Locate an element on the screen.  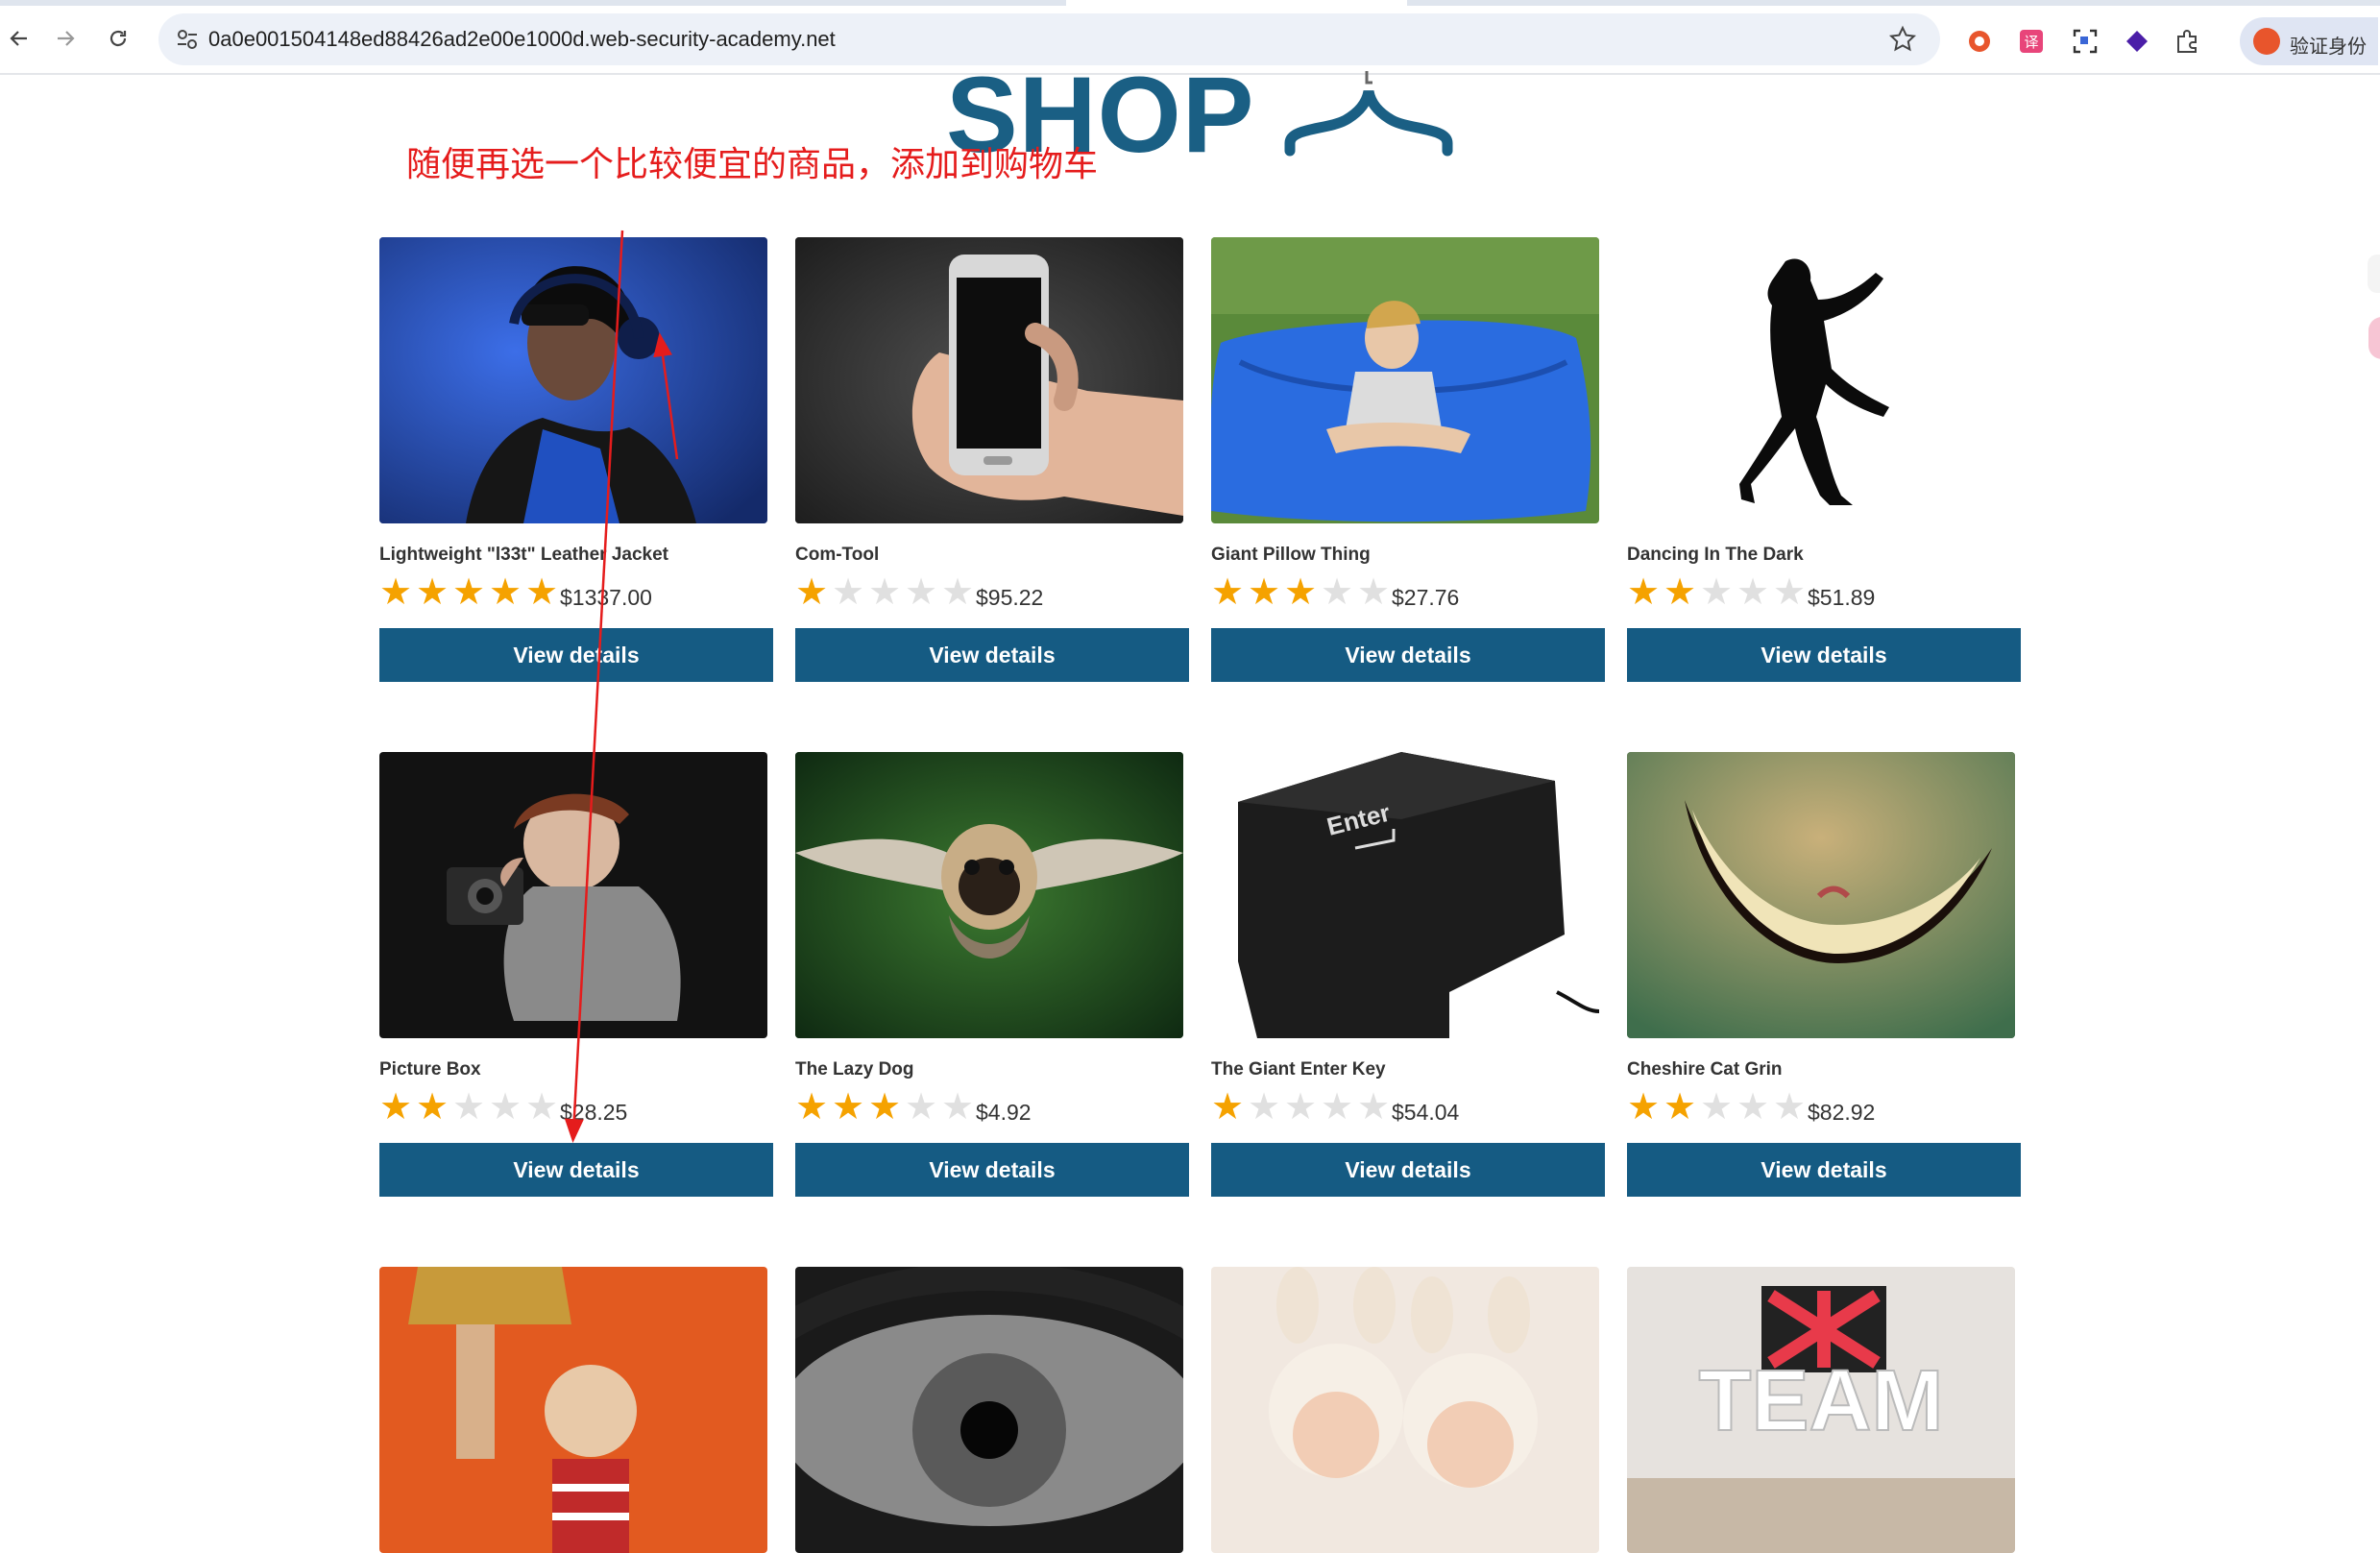
svg-text: TEAM is located at coordinates (1822, 1401).